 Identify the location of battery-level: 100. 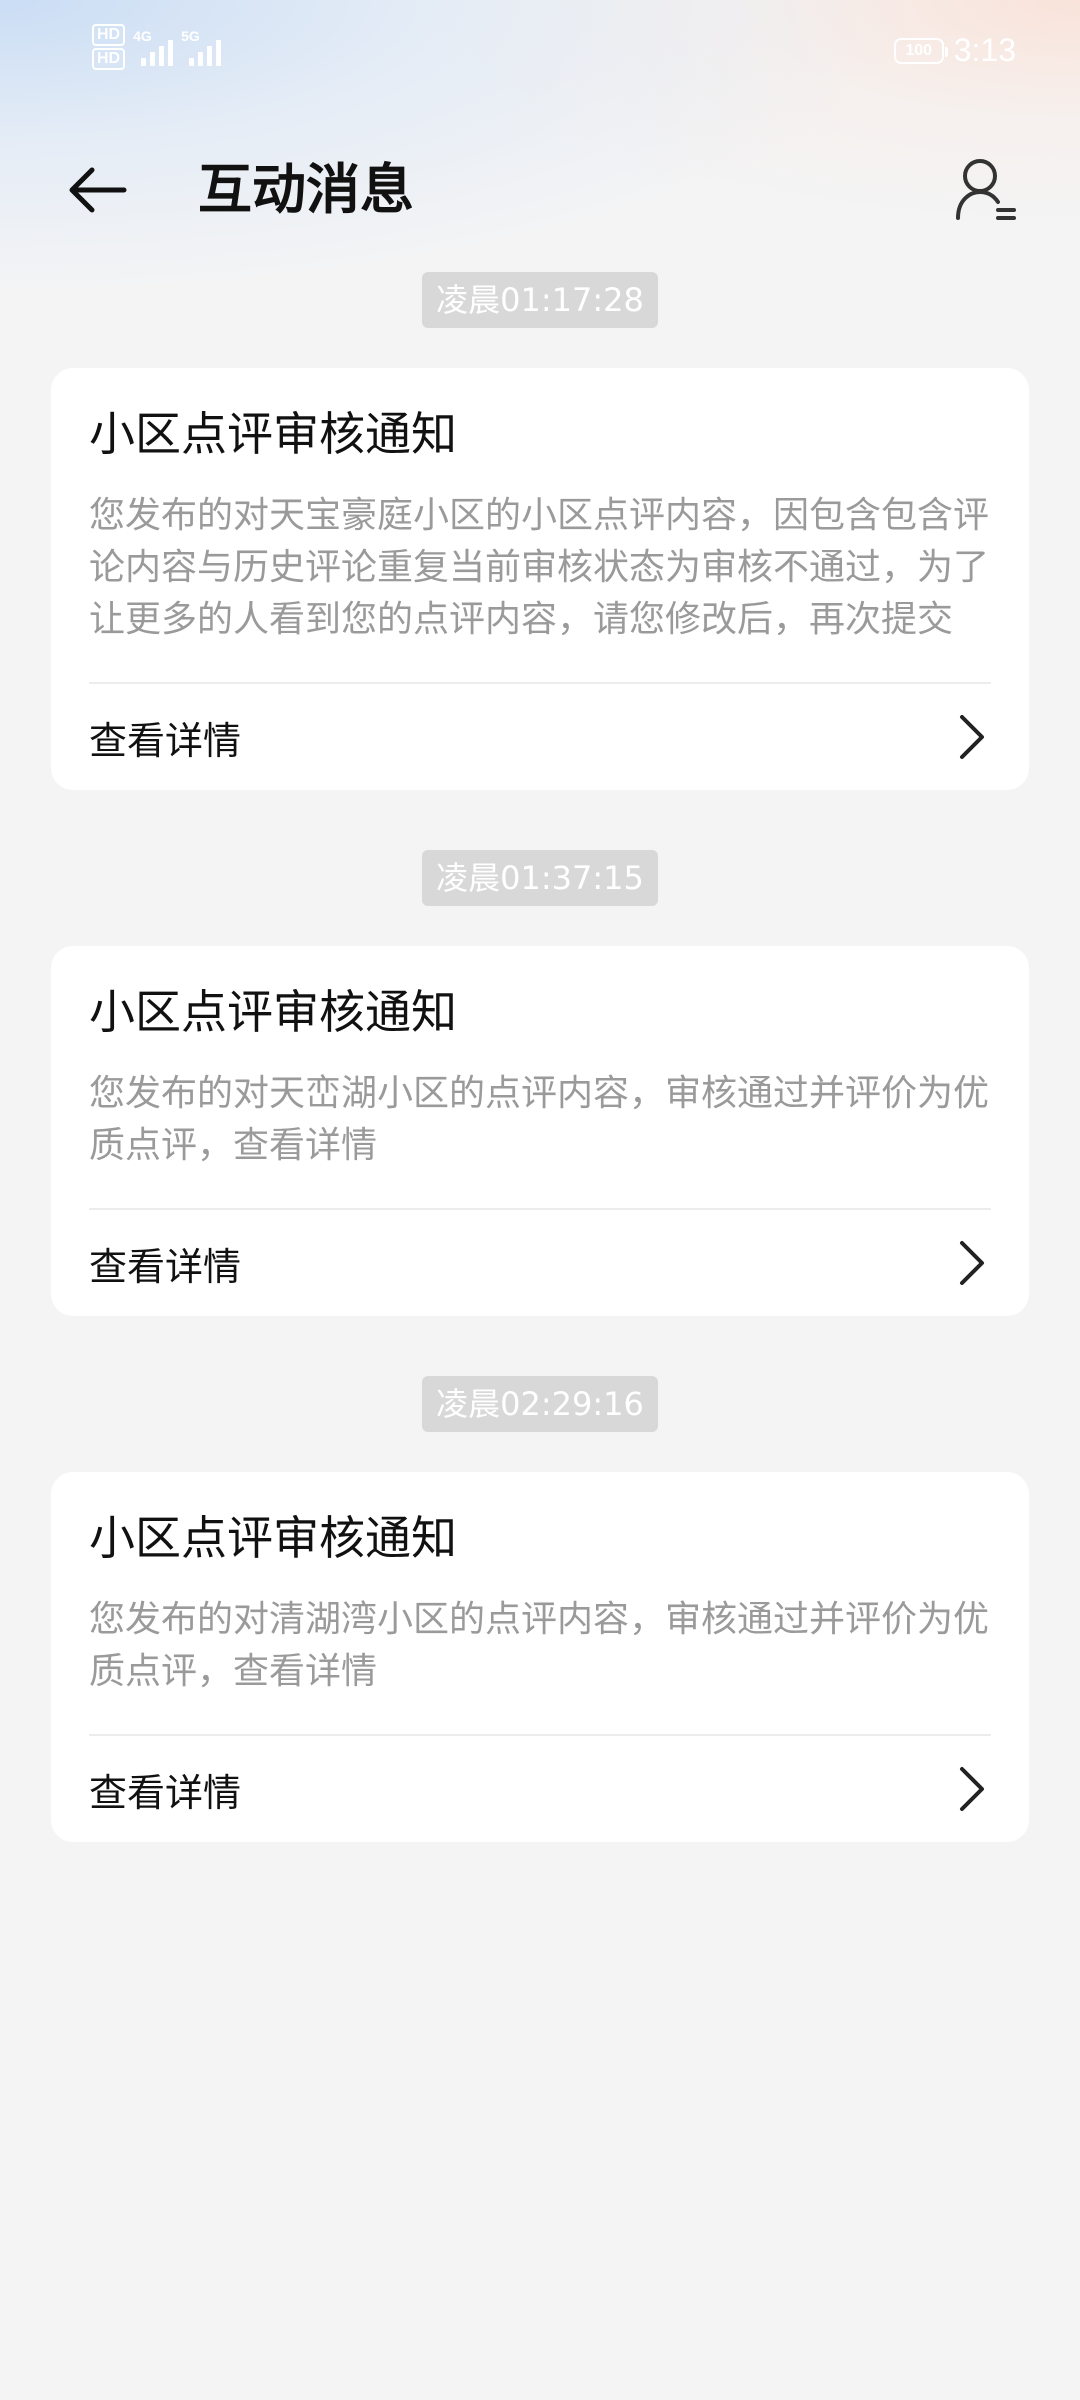
(919, 50).